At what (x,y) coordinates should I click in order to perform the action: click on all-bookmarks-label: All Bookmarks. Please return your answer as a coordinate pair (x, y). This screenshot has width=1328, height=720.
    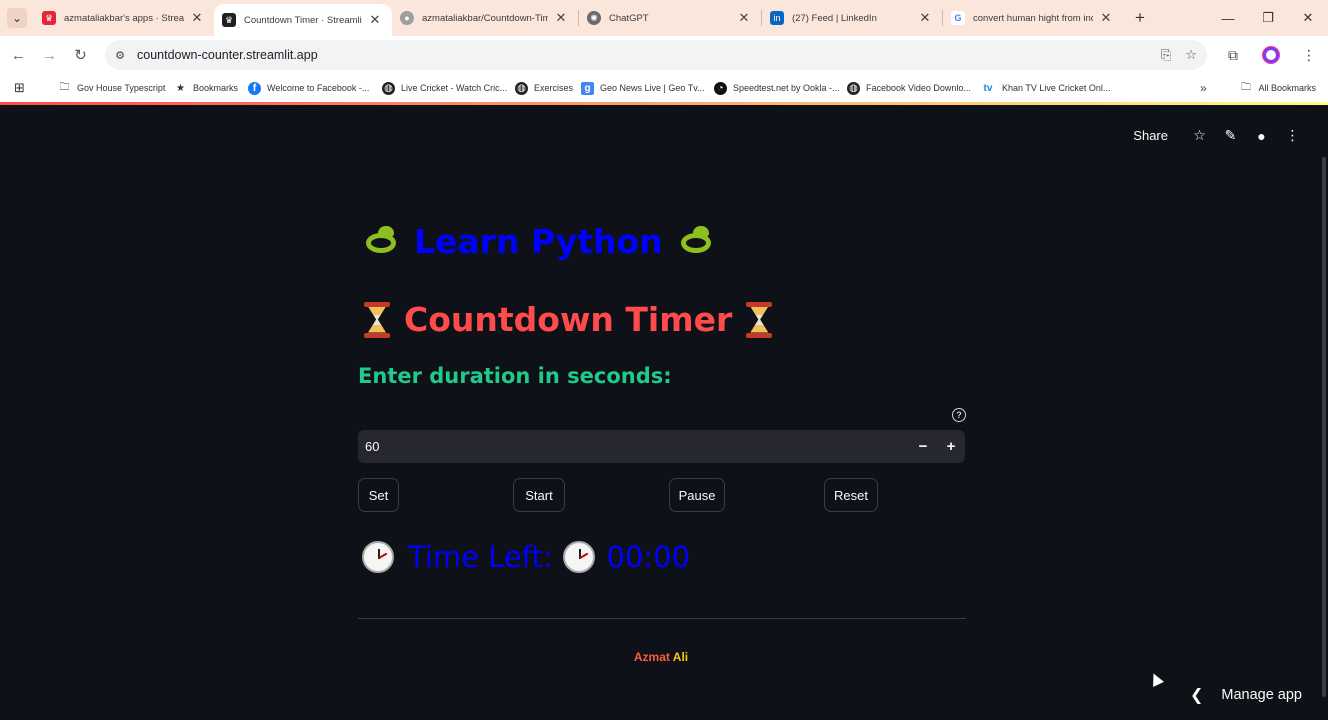
    Looking at the image, I should click on (1287, 88).